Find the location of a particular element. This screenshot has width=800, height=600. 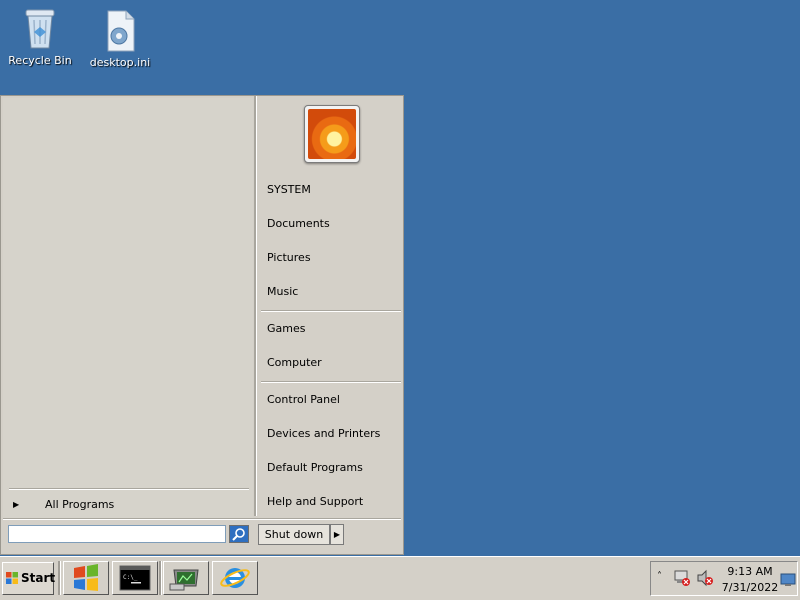

taskbar-windows-explorer-button is located at coordinates (86, 578).